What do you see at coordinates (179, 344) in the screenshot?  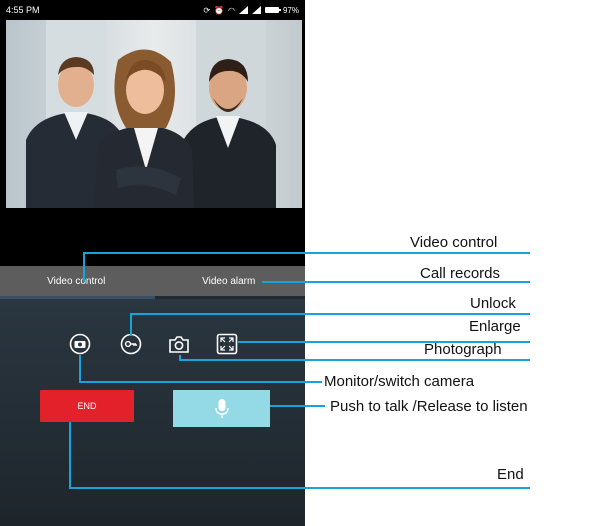 I see `camera-icon` at bounding box center [179, 344].